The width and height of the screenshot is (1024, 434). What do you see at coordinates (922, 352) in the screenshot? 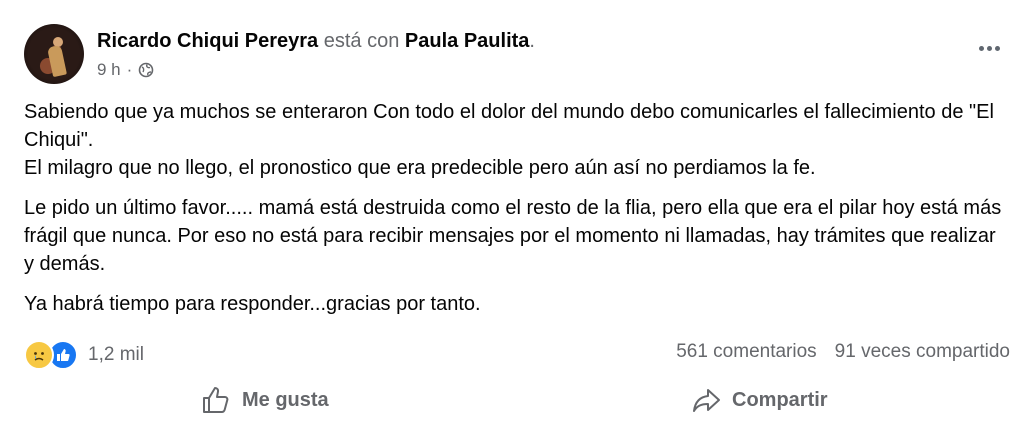
I see `shares-count-link: 91 veces compartido` at bounding box center [922, 352].